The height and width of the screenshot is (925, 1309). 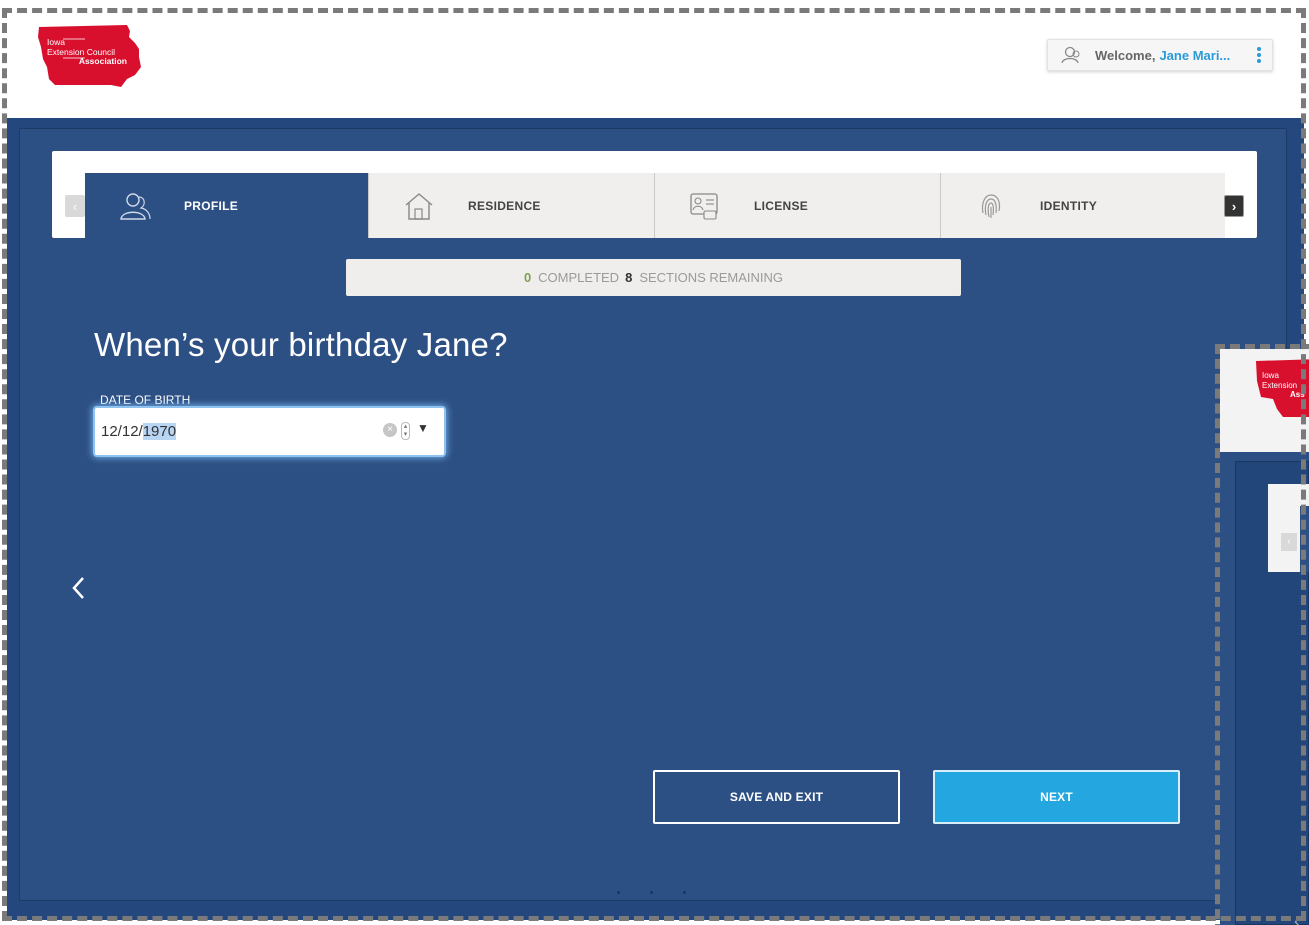 I want to click on preview-logo-line-1: Iowa, so click(x=1270, y=375).